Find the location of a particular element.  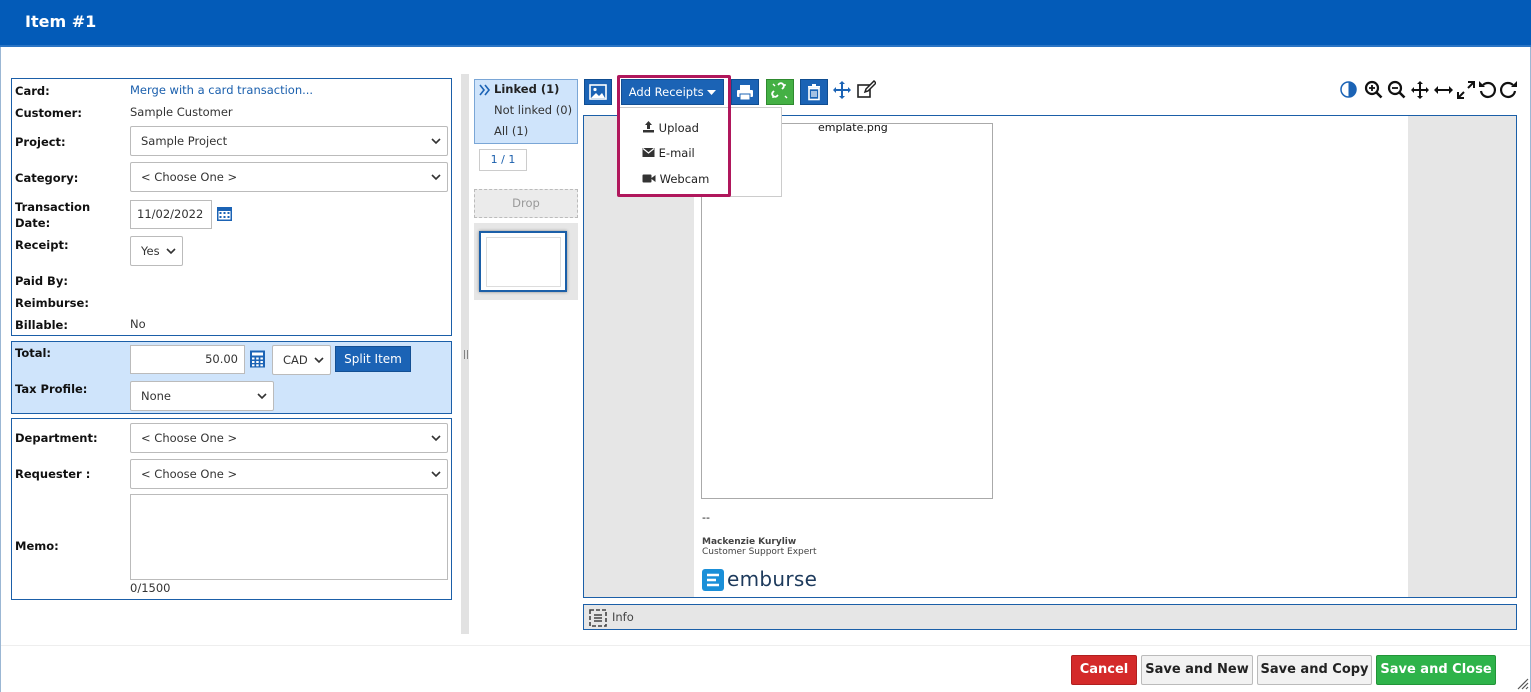

transaction-date-input: 11/02/2022 is located at coordinates (171, 214).